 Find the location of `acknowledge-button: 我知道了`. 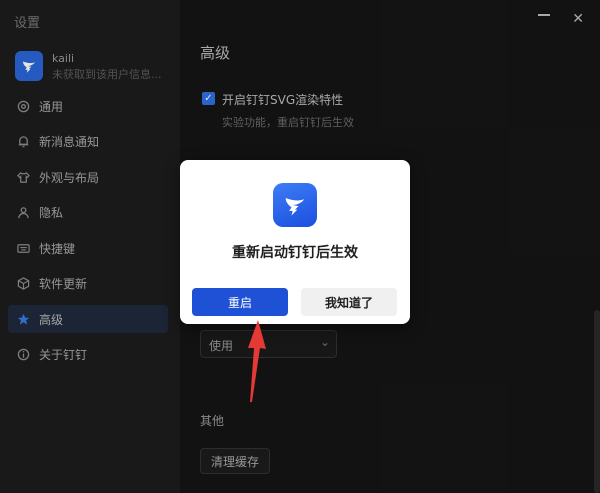

acknowledge-button: 我知道了 is located at coordinates (349, 302).